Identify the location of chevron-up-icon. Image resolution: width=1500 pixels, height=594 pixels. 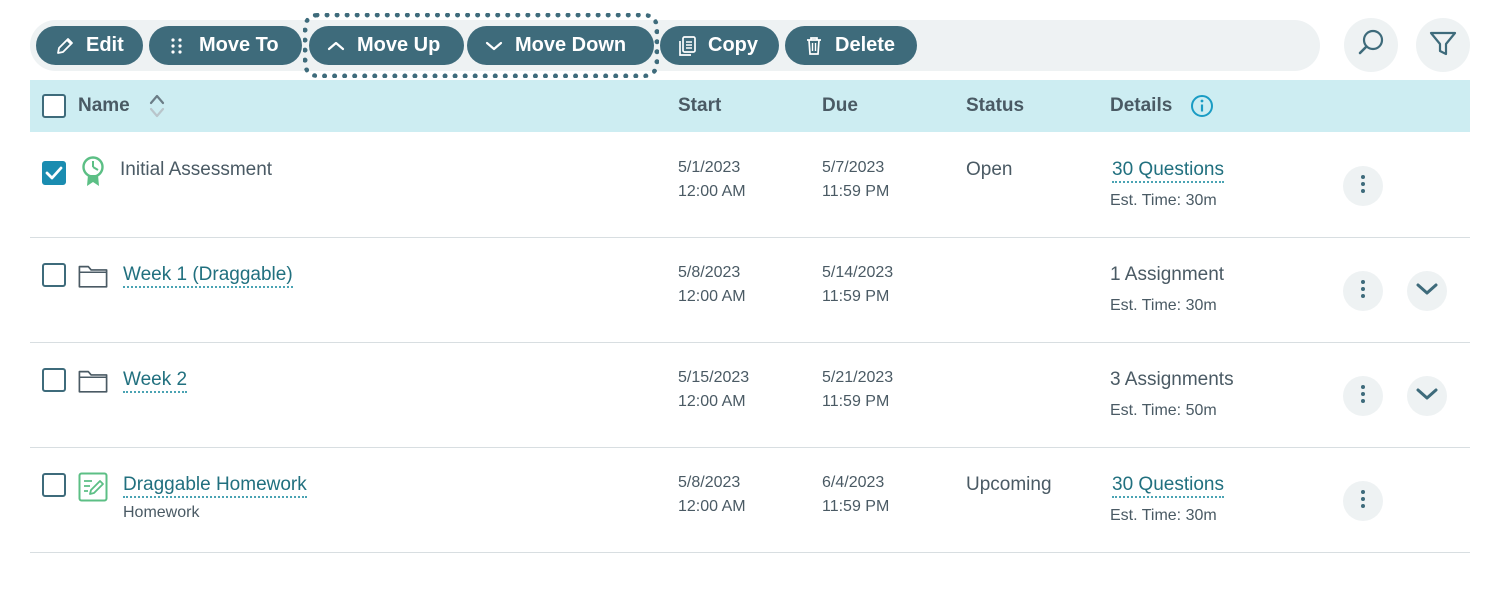
(336, 46).